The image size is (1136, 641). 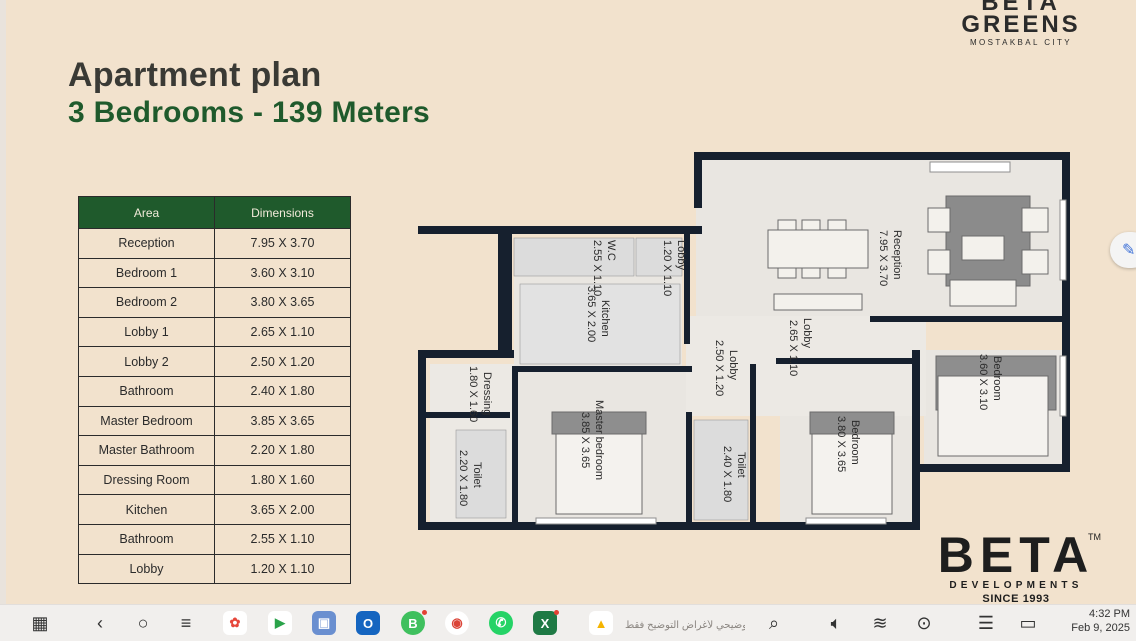 What do you see at coordinates (897, 255) in the screenshot?
I see `label-reception: Reception` at bounding box center [897, 255].